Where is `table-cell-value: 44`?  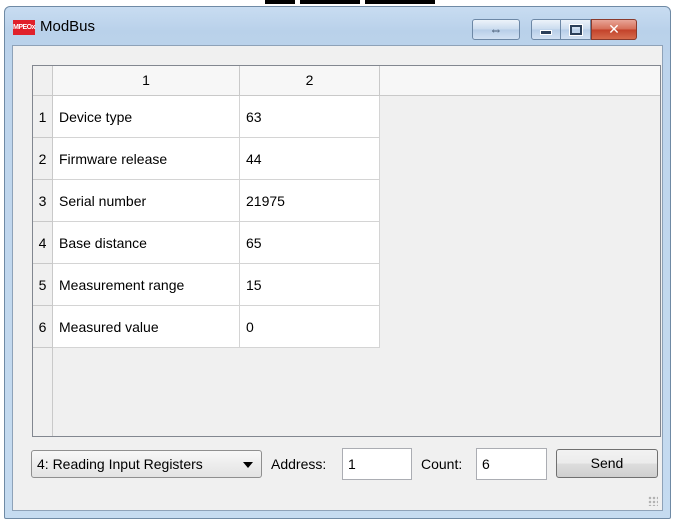
table-cell-value: 44 is located at coordinates (310, 159).